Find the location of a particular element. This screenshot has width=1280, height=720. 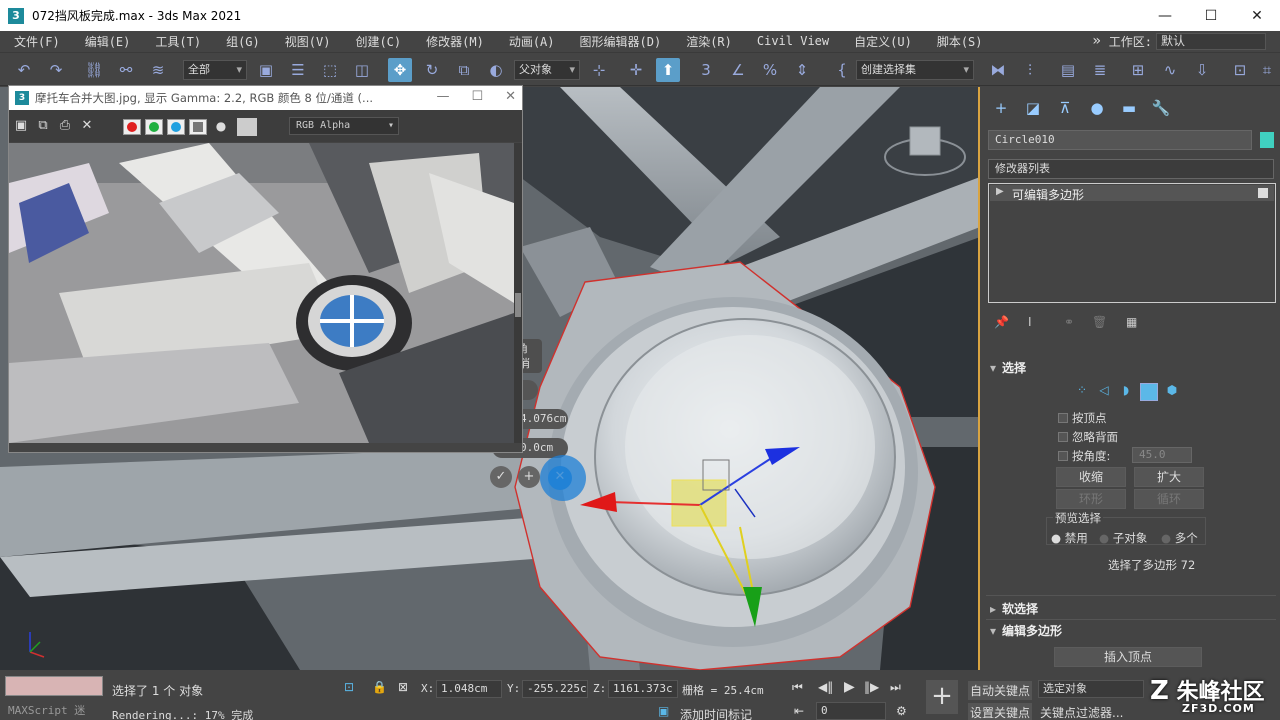

modifier-list-select: 修改器列表 is located at coordinates (1131, 169).